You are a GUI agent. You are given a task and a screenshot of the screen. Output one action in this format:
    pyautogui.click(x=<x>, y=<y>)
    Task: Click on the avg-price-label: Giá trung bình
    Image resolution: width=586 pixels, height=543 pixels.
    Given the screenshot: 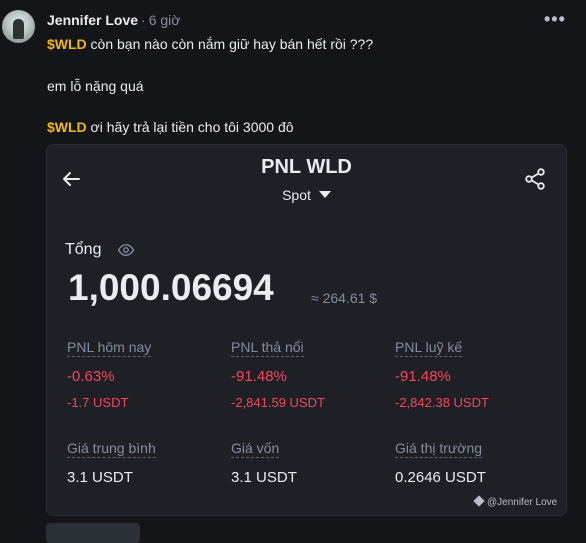 What is the action you would take?
    pyautogui.click(x=111, y=449)
    